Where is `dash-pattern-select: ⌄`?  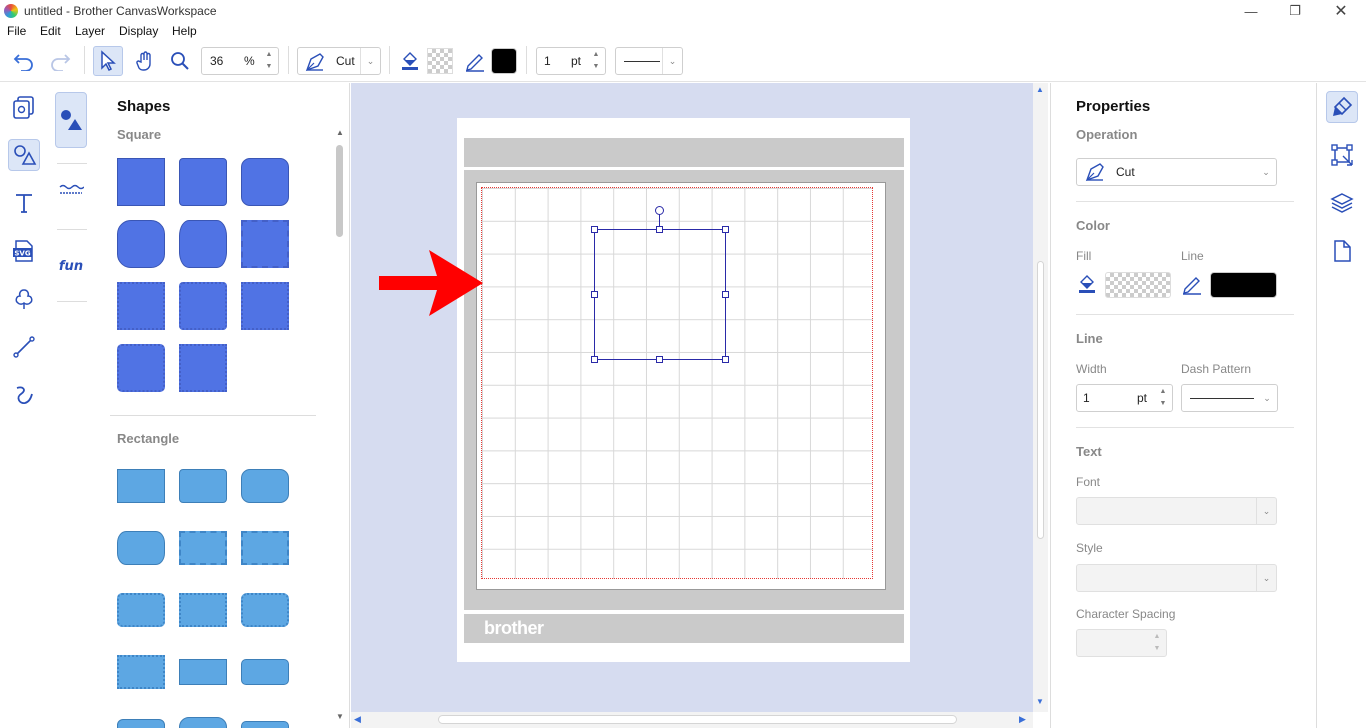
dash-pattern-select: ⌄ is located at coordinates (1229, 398).